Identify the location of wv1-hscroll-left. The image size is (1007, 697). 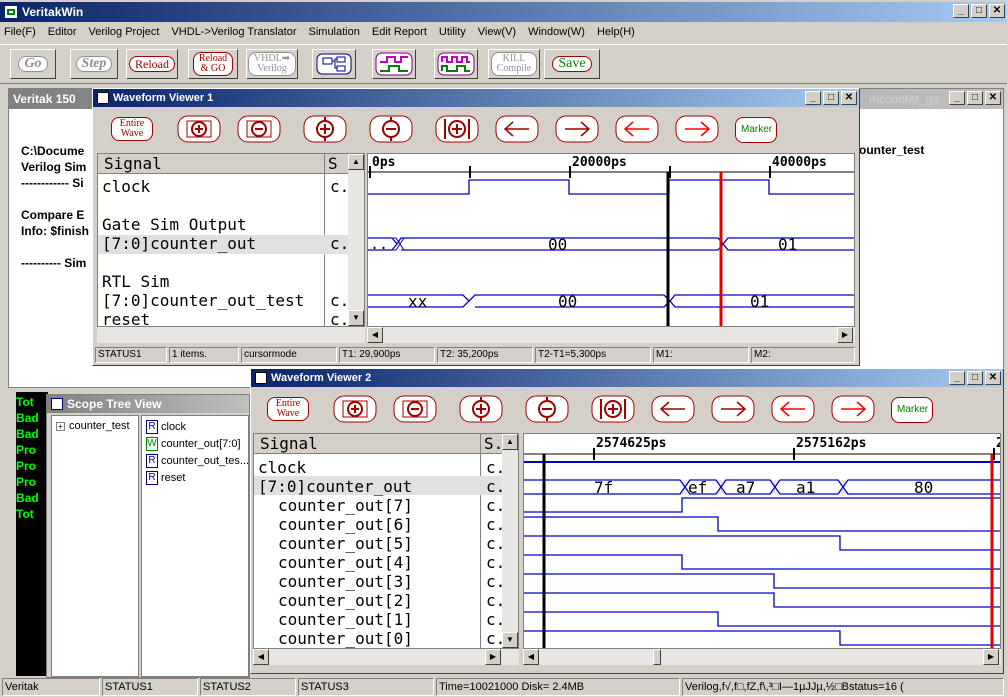
(231, 335).